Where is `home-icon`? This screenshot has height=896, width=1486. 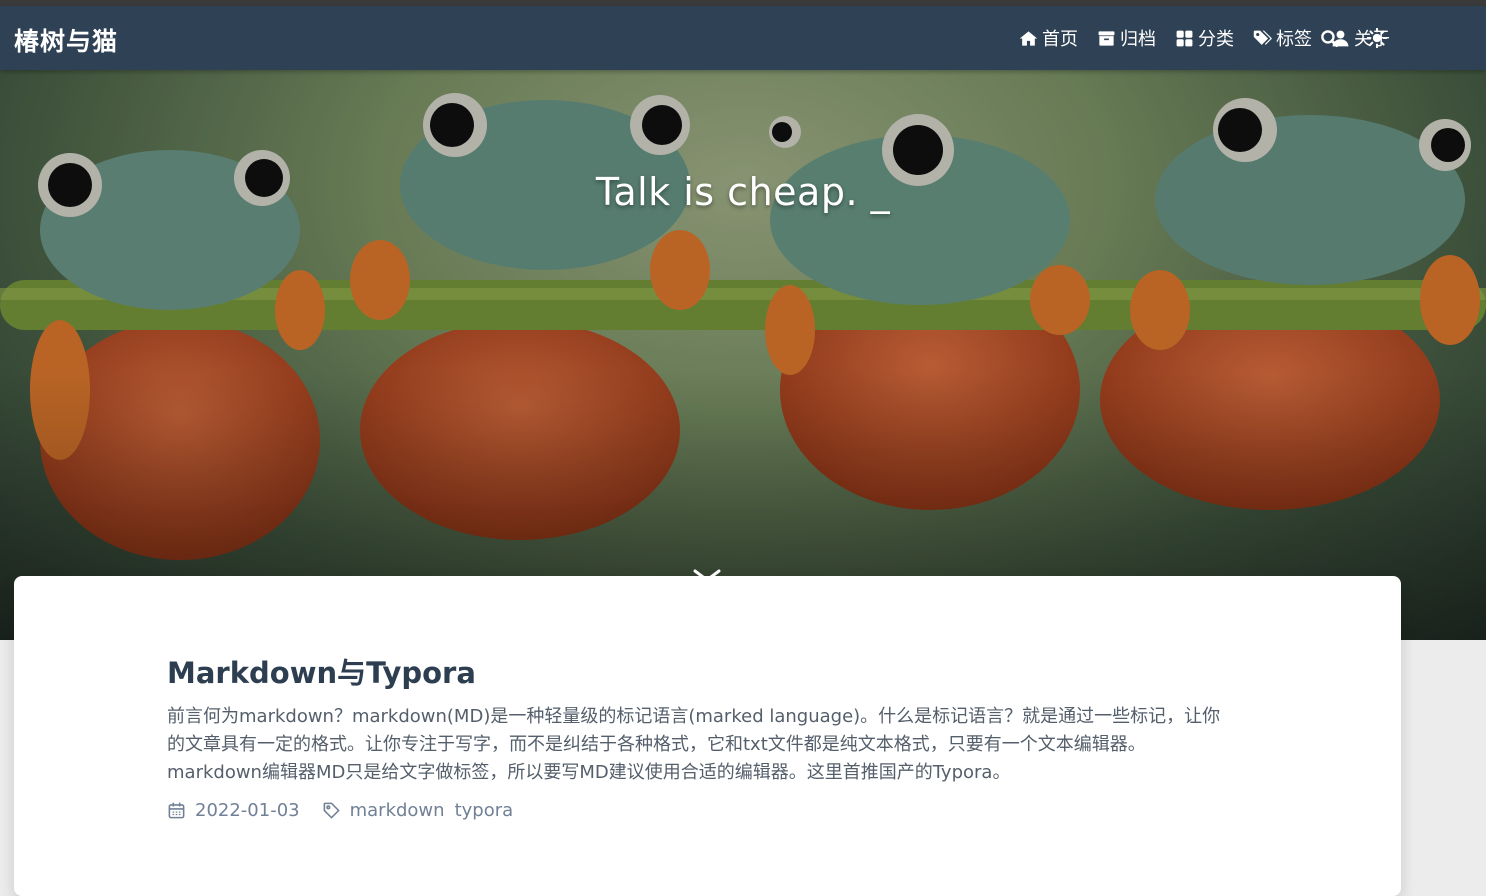 home-icon is located at coordinates (1028, 38).